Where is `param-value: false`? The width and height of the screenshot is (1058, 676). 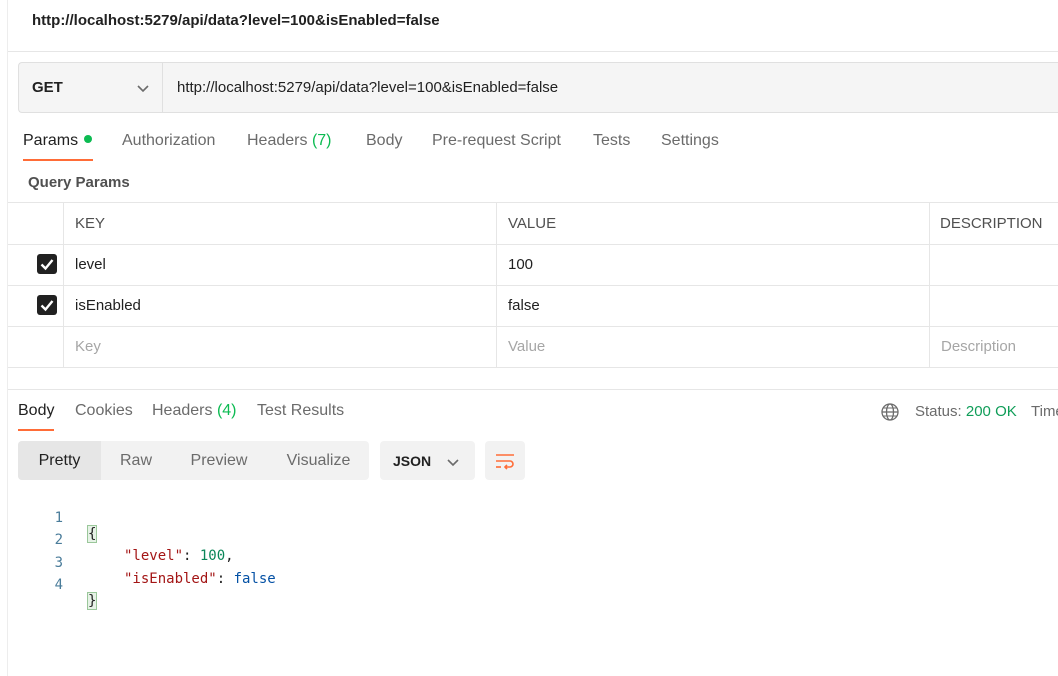
param-value: false is located at coordinates (524, 305).